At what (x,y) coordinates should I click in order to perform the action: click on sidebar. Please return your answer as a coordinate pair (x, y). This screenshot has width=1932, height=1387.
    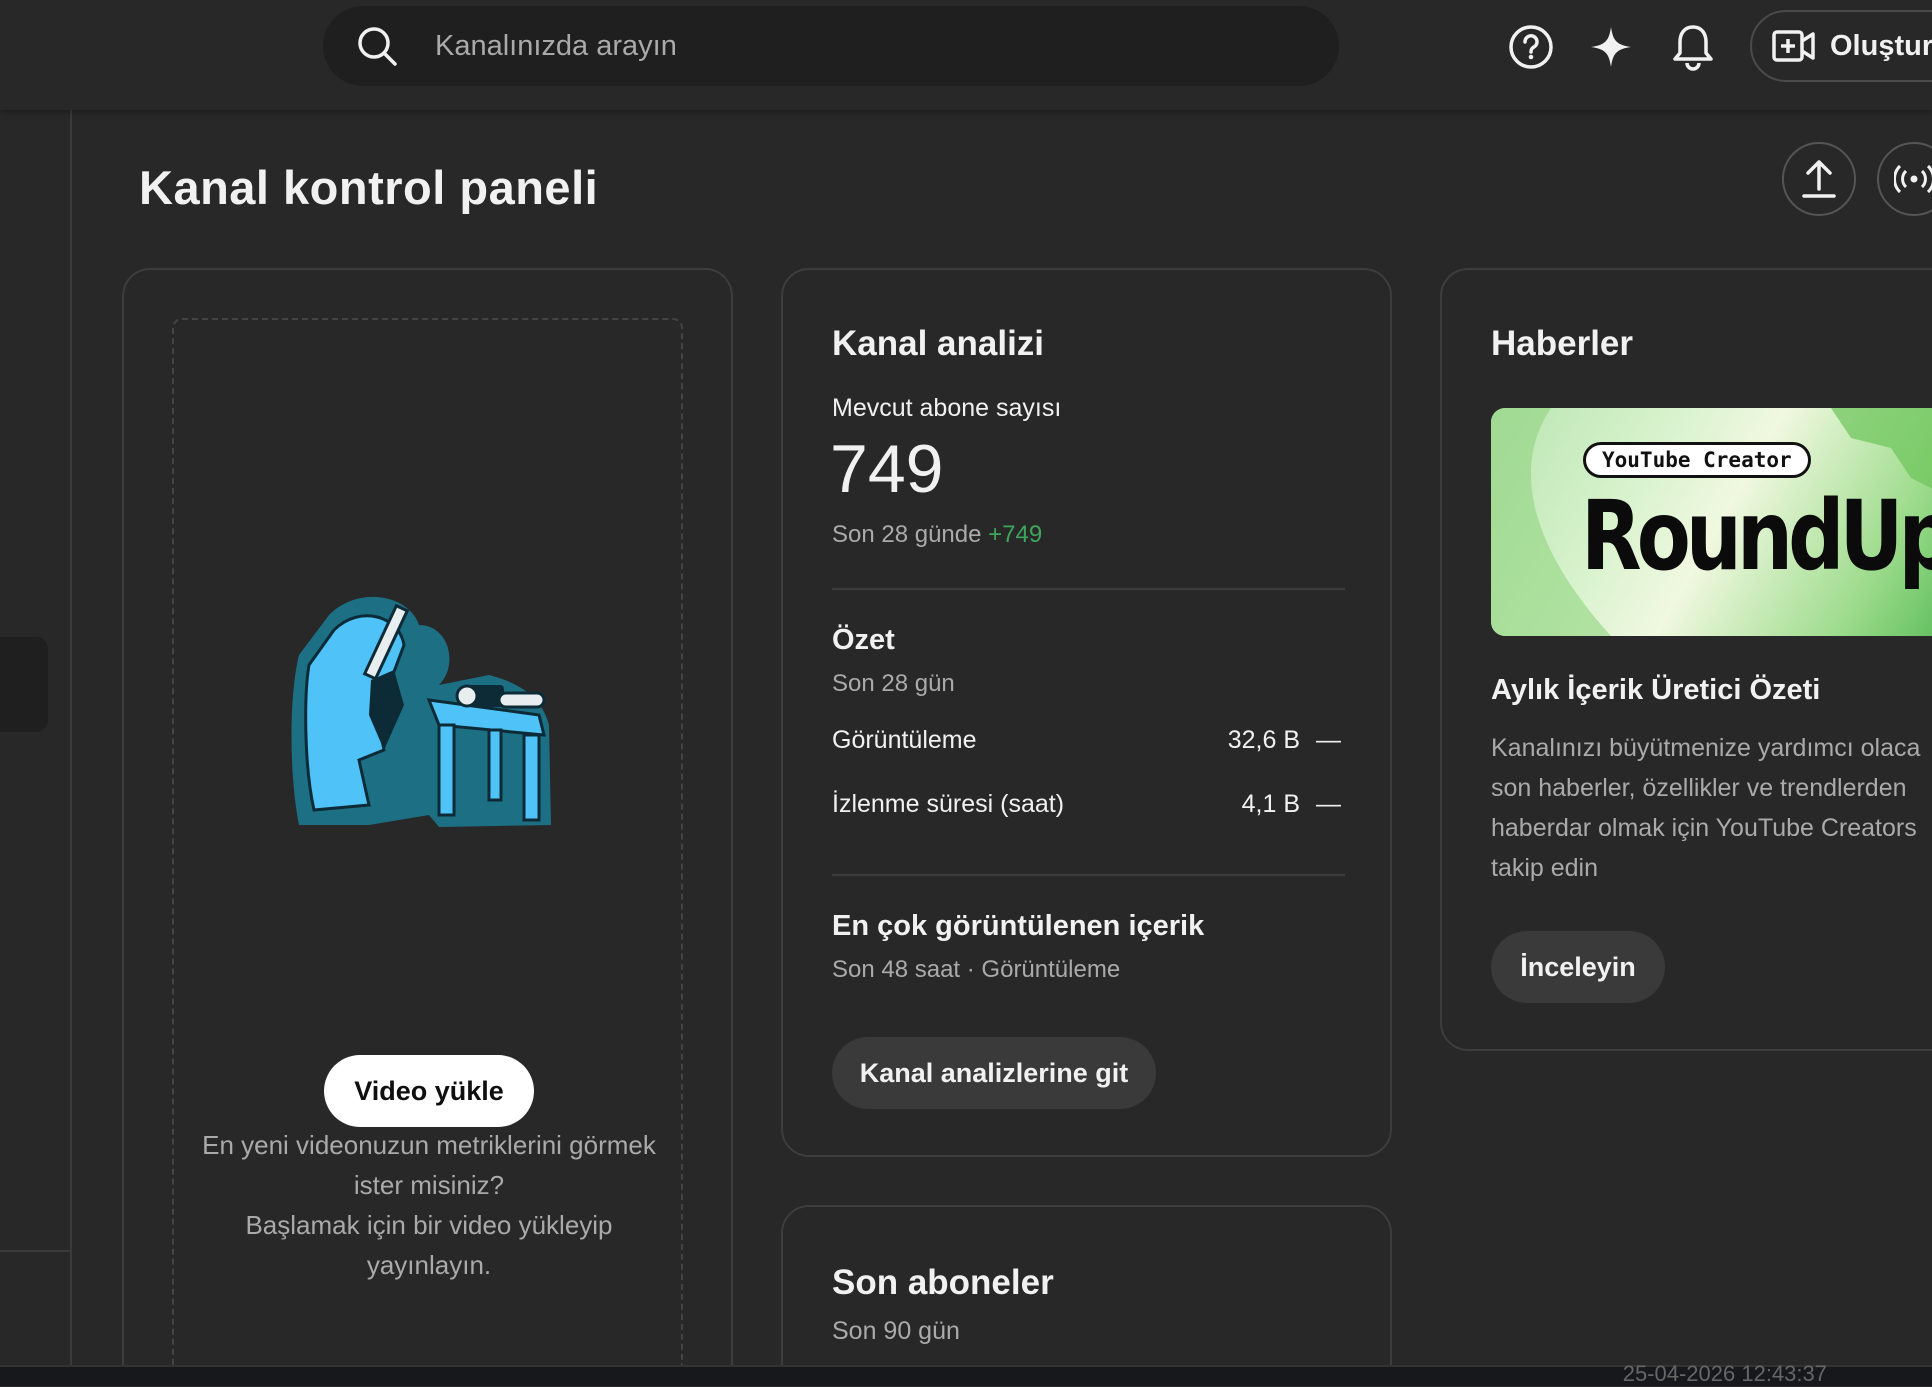
    Looking at the image, I should click on (36, 737).